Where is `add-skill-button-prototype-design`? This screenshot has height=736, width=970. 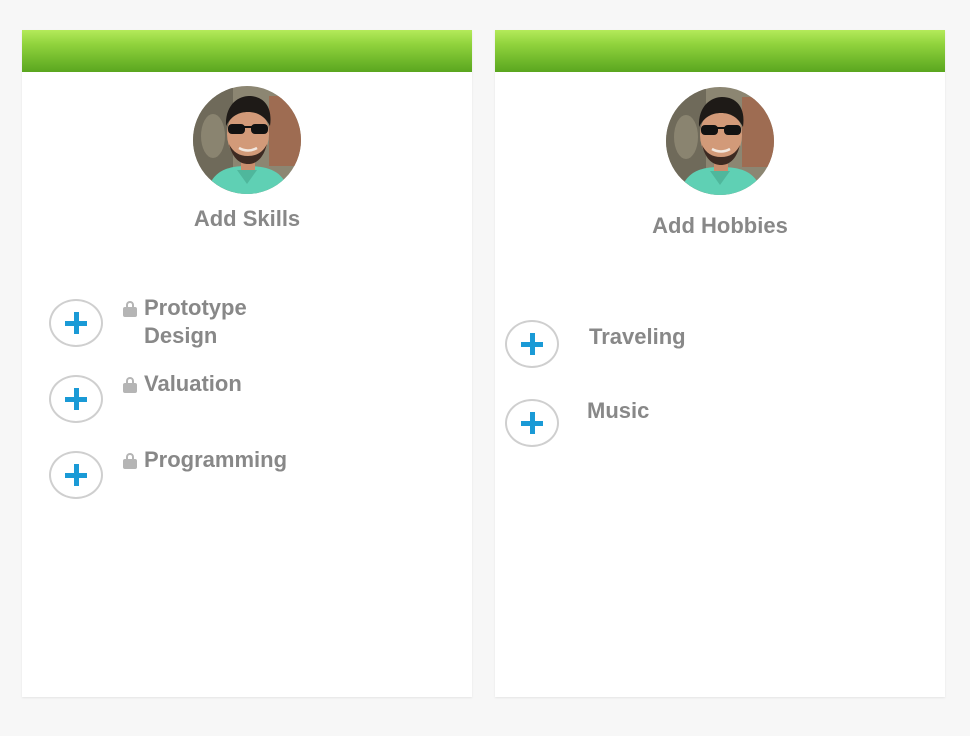
add-skill-button-prototype-design is located at coordinates (76, 323).